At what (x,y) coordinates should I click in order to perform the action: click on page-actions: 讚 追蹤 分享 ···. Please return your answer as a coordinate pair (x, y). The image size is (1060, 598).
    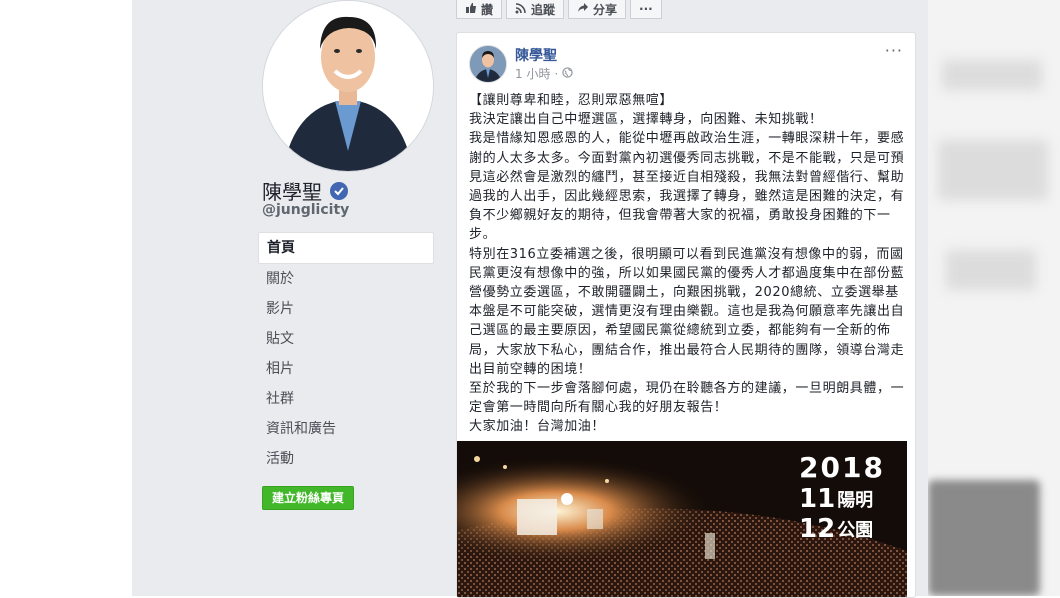
    Looking at the image, I should click on (561, 9).